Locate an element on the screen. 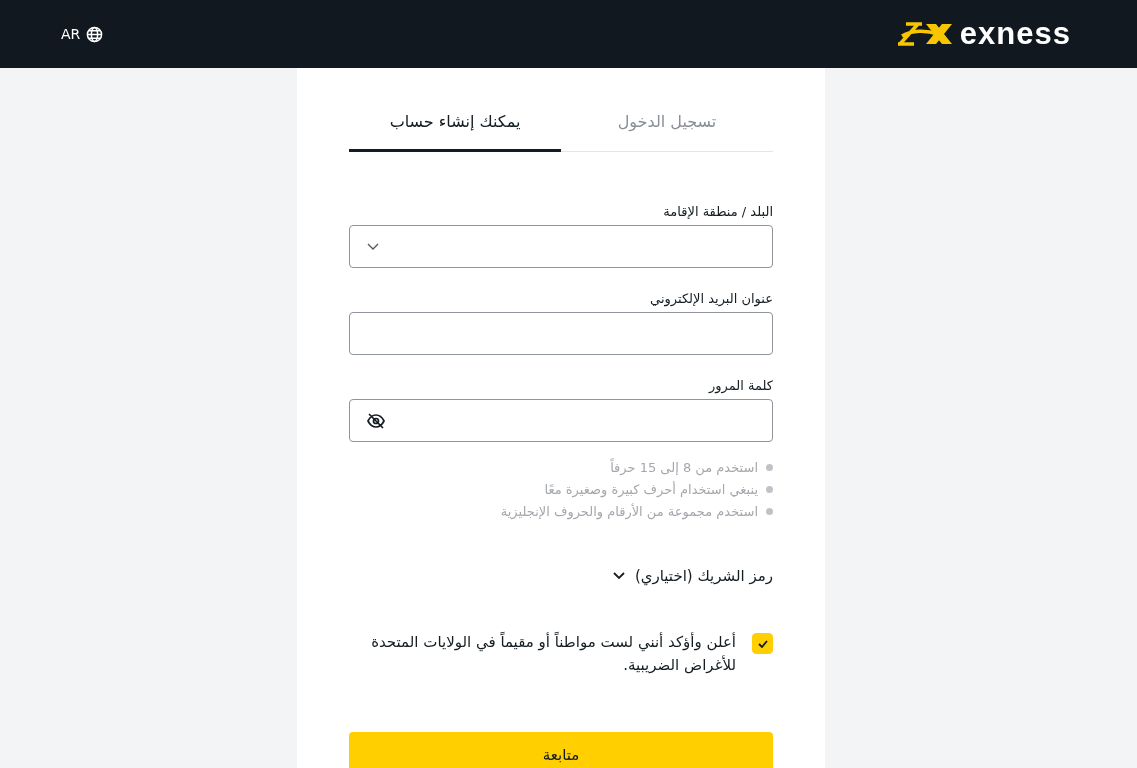  tab: يمكنك إنشاء حساب is located at coordinates (455, 130).